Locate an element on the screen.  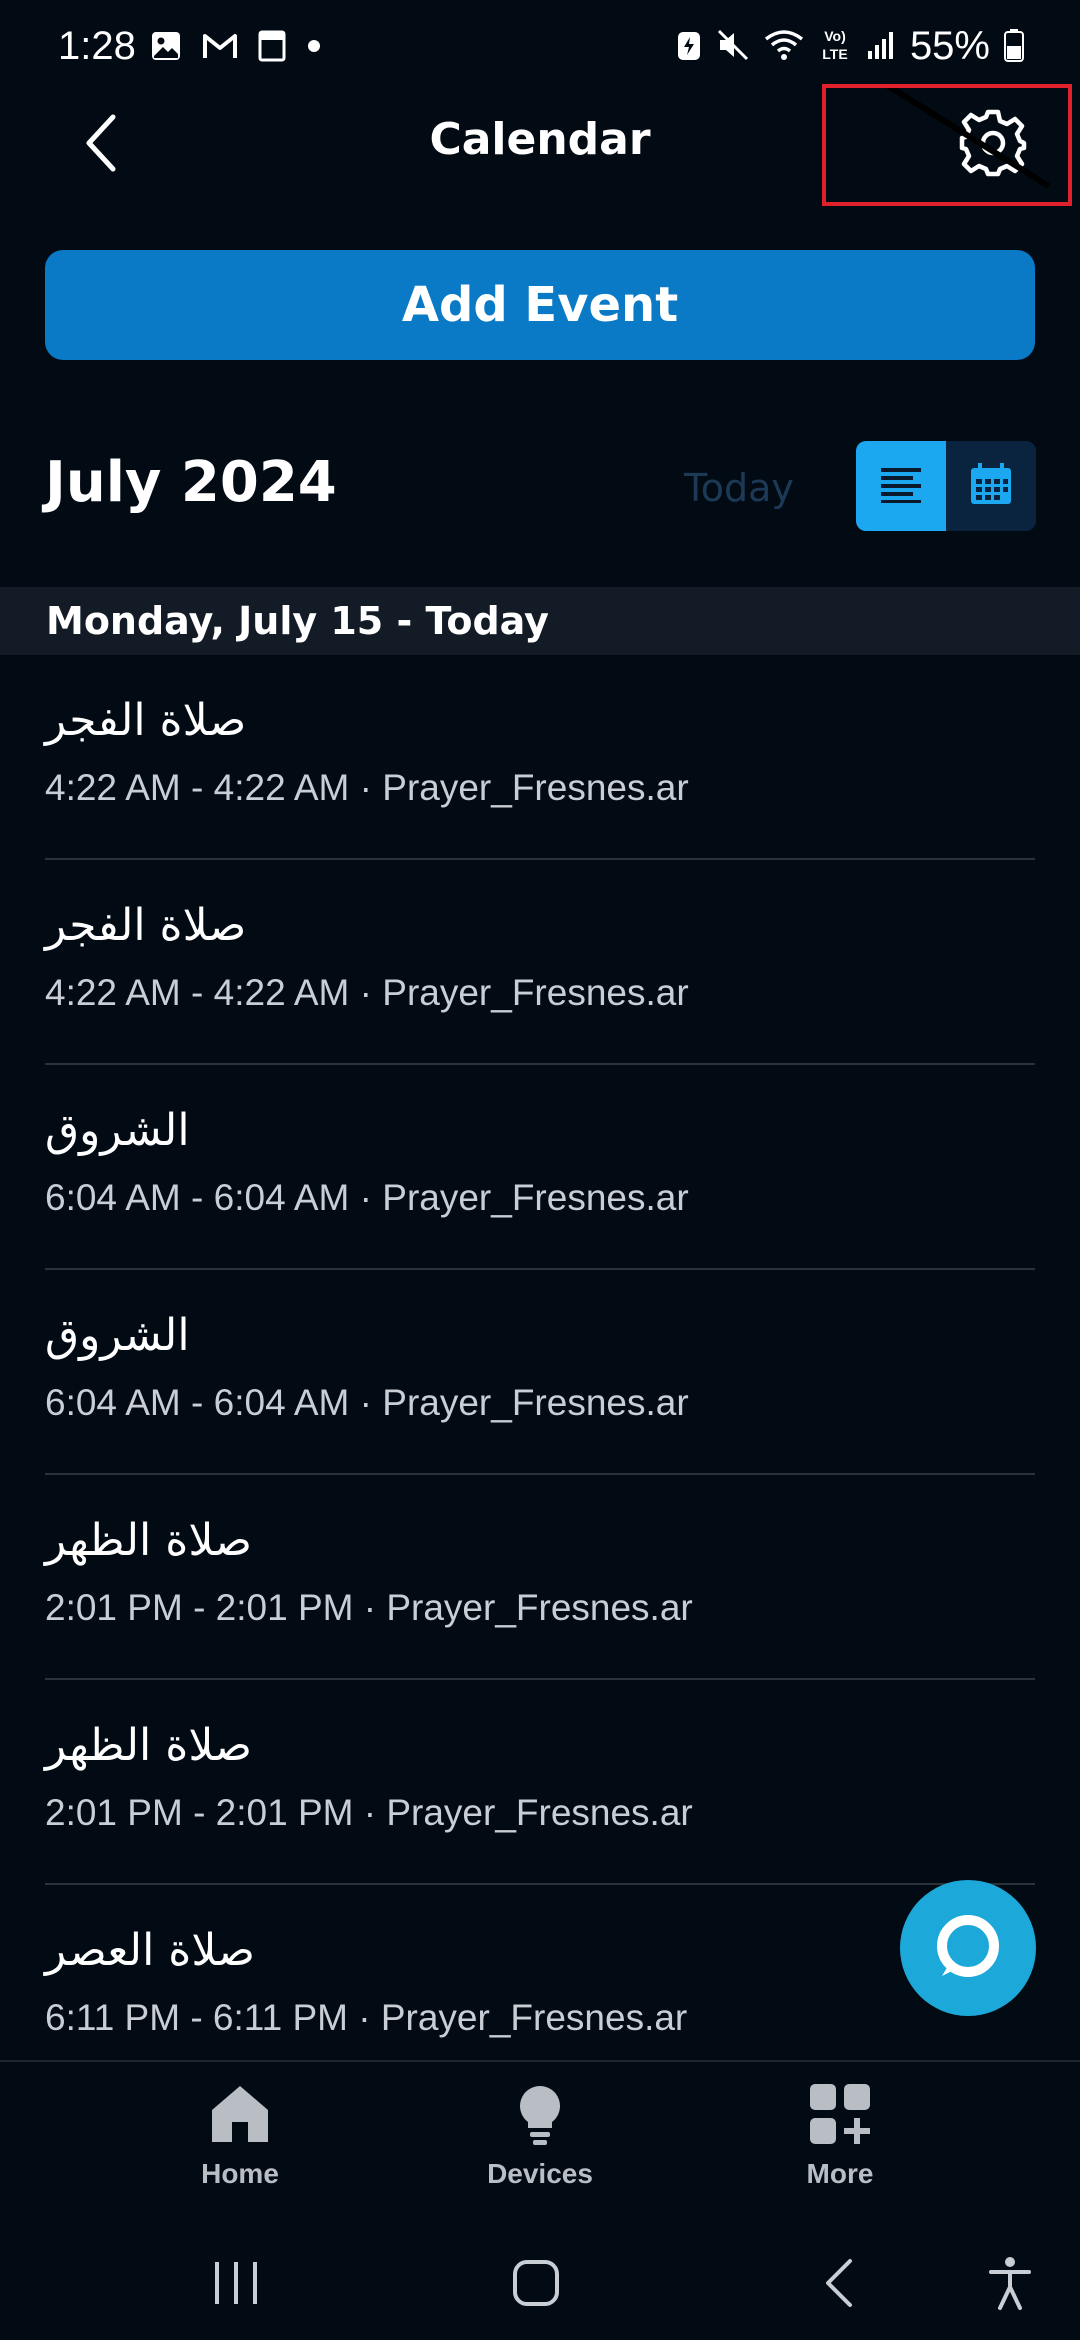
add-event-button: Add Event is located at coordinates (540, 305).